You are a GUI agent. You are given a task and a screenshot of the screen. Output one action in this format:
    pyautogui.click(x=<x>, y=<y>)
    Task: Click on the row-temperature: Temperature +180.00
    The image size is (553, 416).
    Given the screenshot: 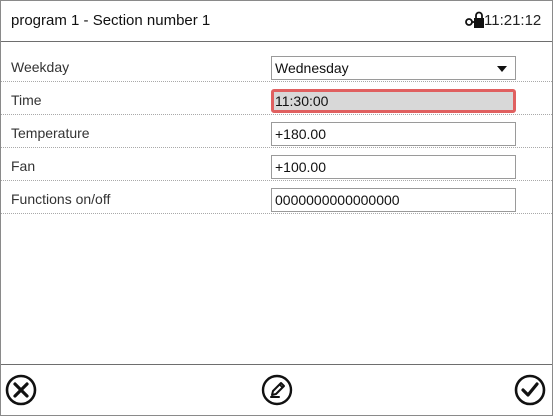 What is the action you would take?
    pyautogui.click(x=276, y=133)
    